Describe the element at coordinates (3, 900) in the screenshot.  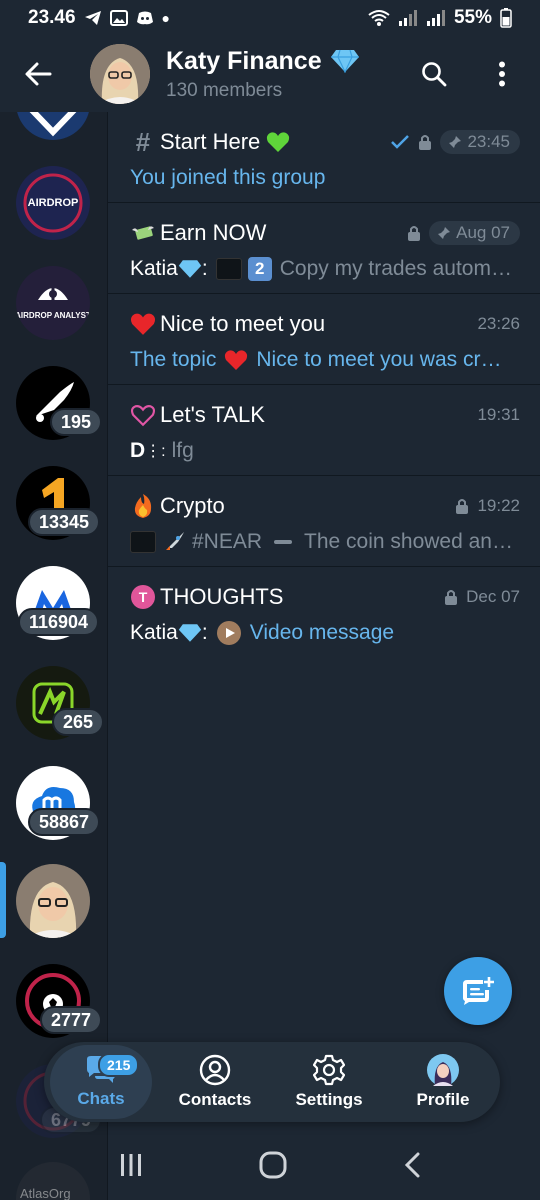
I see `selected-indicator` at that location.